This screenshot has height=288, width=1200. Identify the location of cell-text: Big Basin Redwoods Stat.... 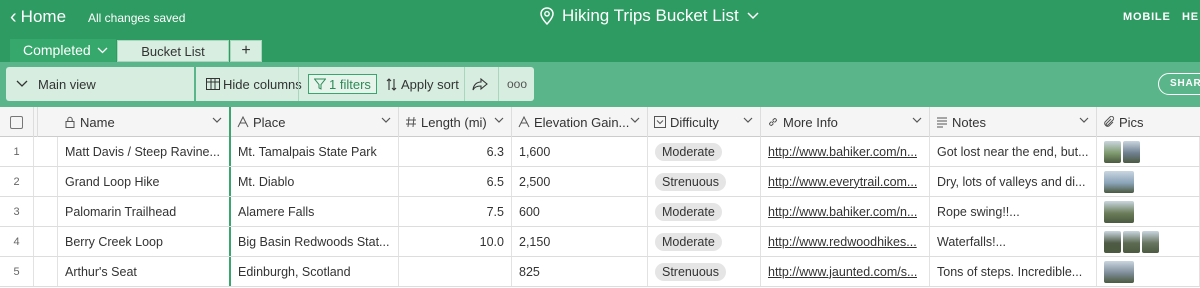
(314, 241).